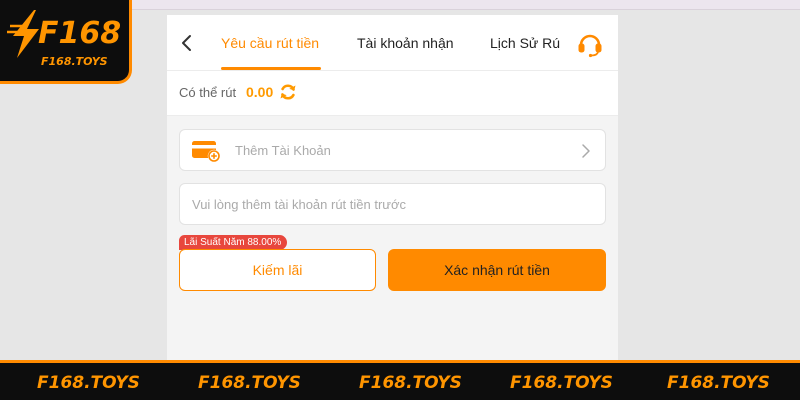 The height and width of the screenshot is (400, 800). What do you see at coordinates (392, 93) in the screenshot?
I see `balance-row: Có thể rút 0.00` at bounding box center [392, 93].